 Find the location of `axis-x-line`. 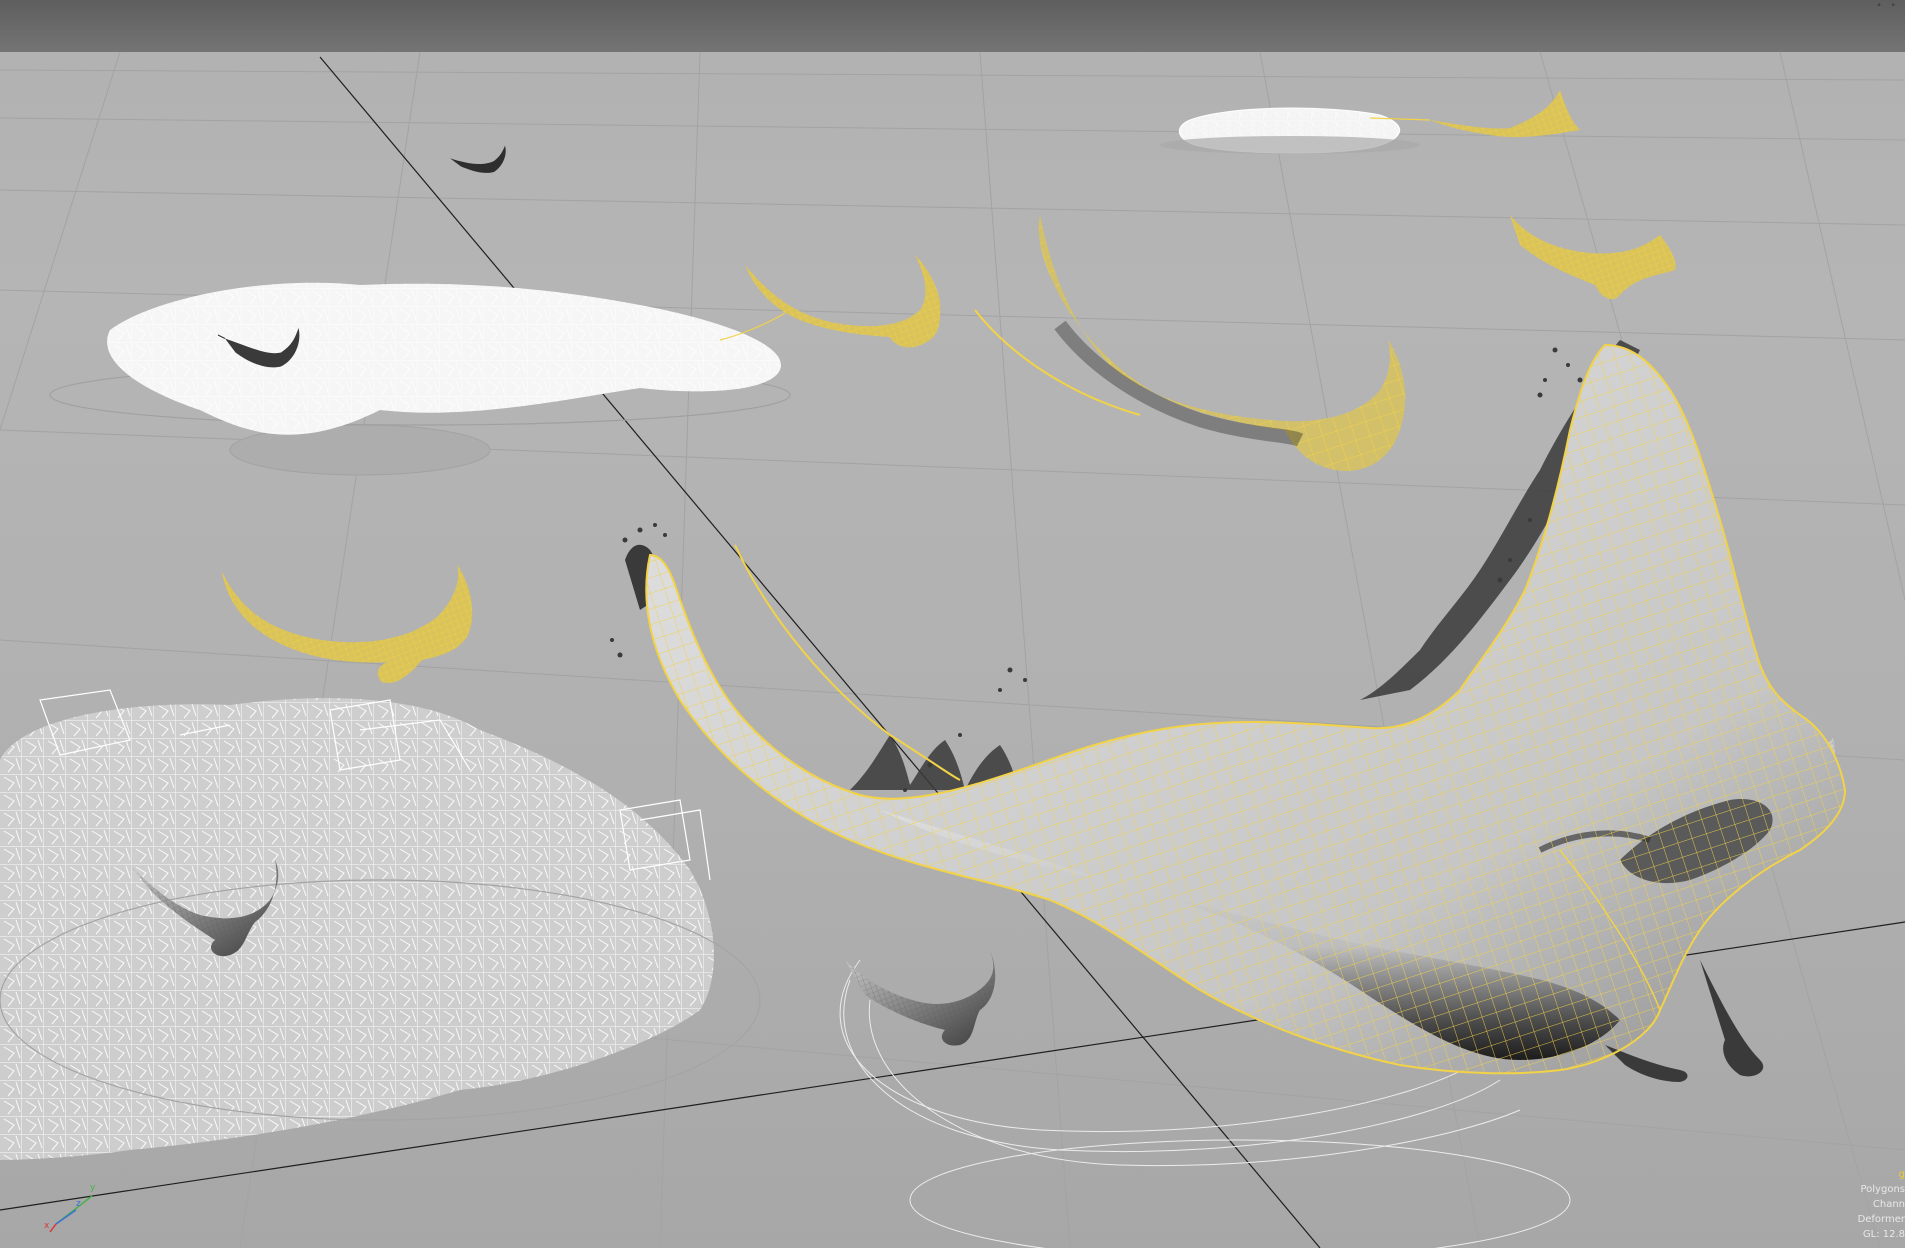

axis-x-line is located at coordinates (53, 1228).